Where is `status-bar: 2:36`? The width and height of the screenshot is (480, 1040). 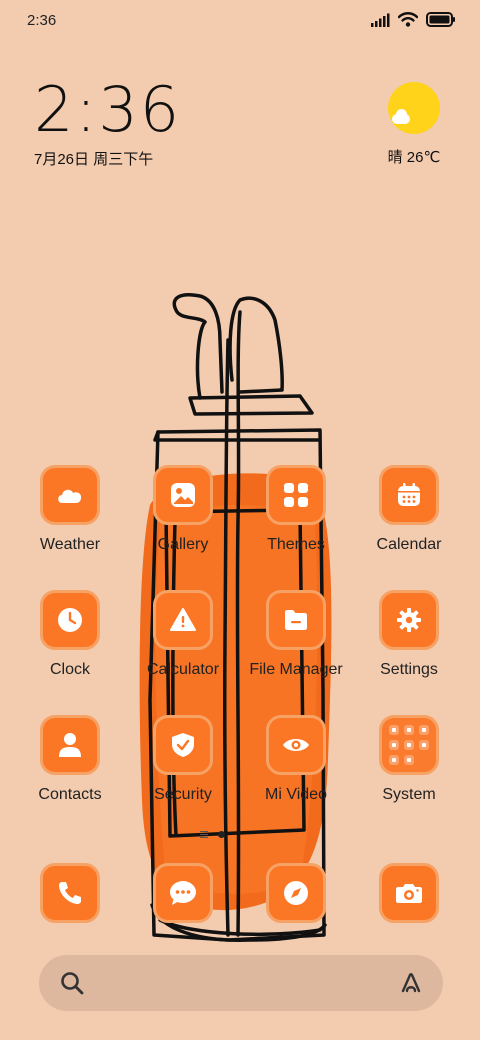
status-bar: 2:36 is located at coordinates (240, 22).